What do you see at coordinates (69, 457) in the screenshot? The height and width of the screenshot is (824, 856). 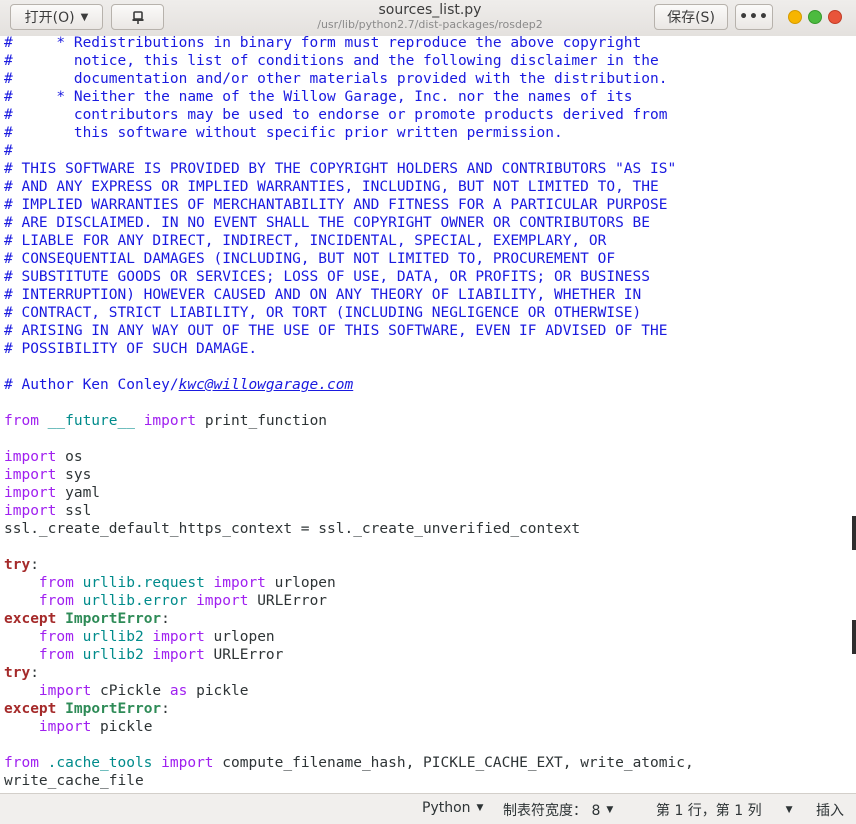 I see `code-token: os` at bounding box center [69, 457].